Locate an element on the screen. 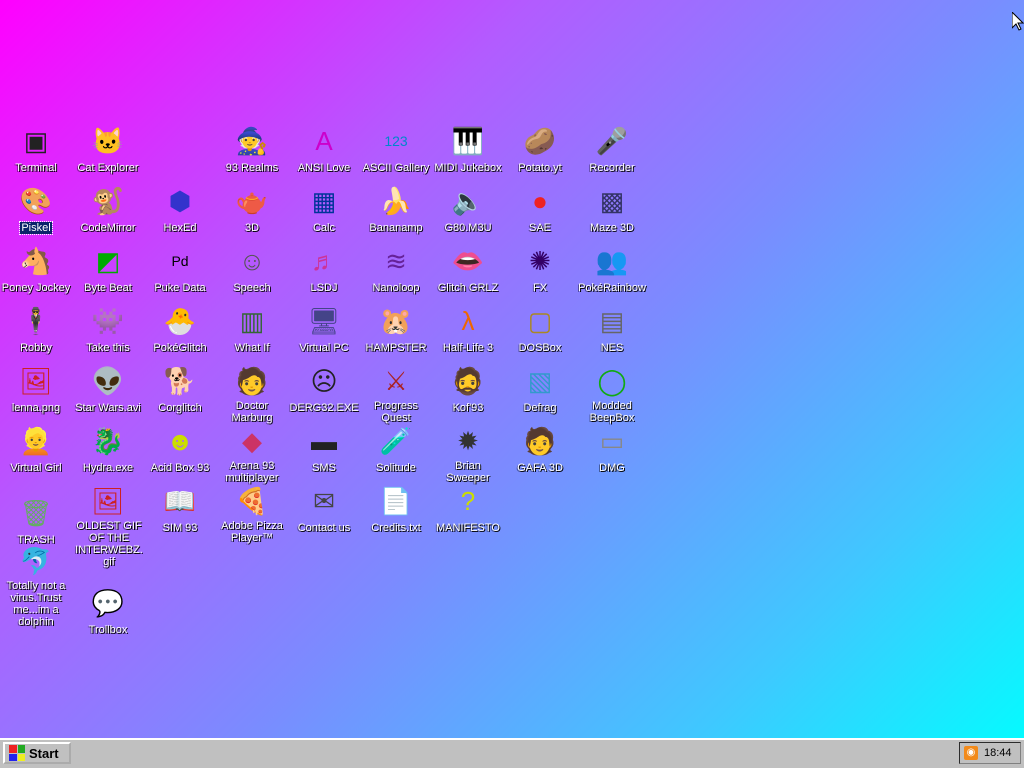  app-icon: ☹ is located at coordinates (324, 381).